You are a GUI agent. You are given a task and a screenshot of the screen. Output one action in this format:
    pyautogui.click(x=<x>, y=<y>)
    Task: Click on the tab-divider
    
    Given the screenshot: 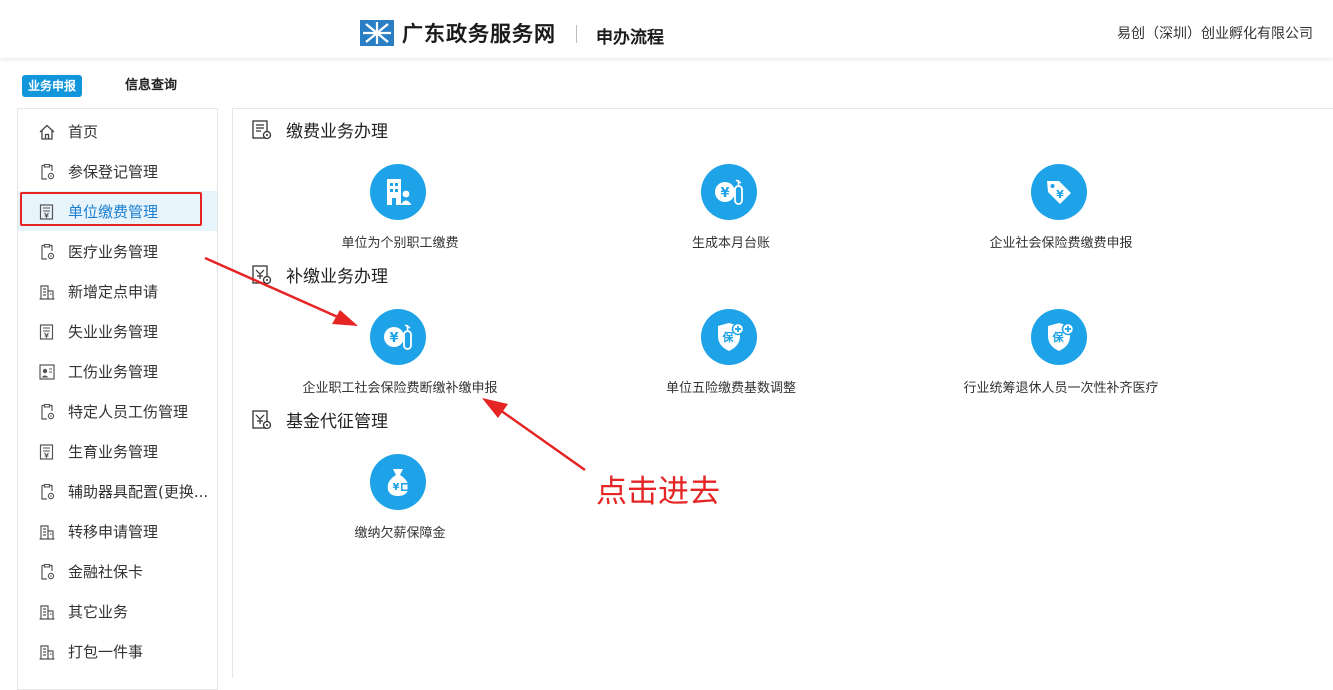 What is the action you would take?
    pyautogui.click(x=782, y=108)
    